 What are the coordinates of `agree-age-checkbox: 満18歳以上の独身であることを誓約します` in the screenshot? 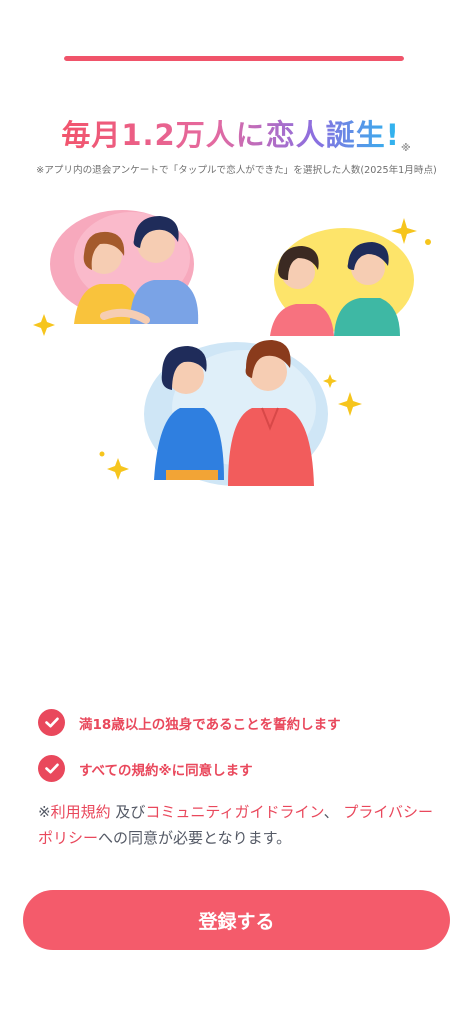 It's located at (189, 722).